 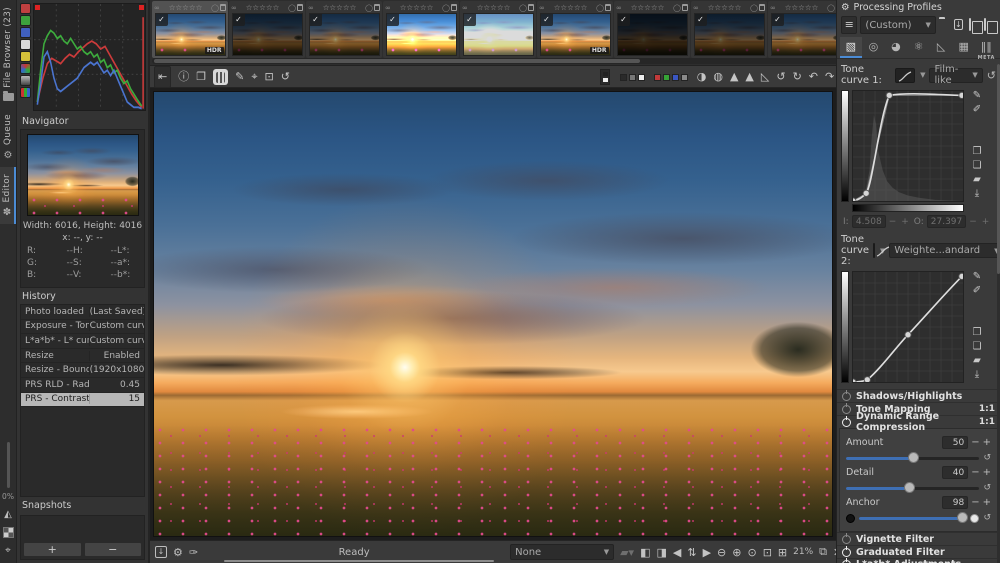 What do you see at coordinates (25, 32) in the screenshot?
I see `histogram-blue-toggle` at bounding box center [25, 32].